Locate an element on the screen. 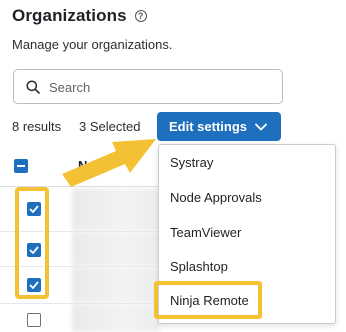 The height and width of the screenshot is (332, 346). ninja-remote-highlight-box is located at coordinates (208, 300).